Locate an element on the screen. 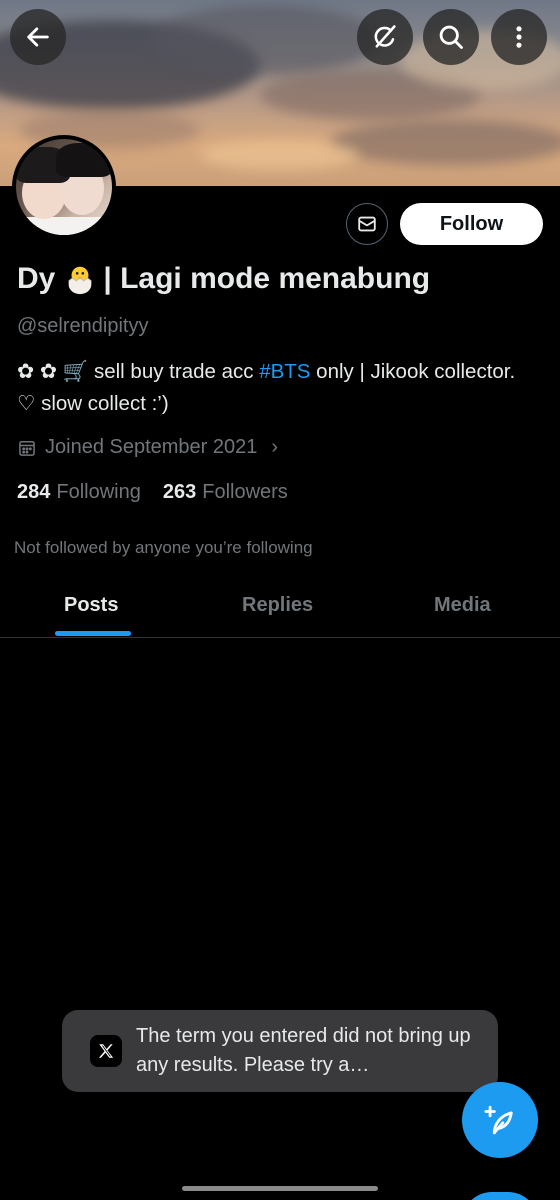 The height and width of the screenshot is (1200, 560). bio-text-start: ✿ ✿ 🛒 sell buy trade acc is located at coordinates (138, 371).